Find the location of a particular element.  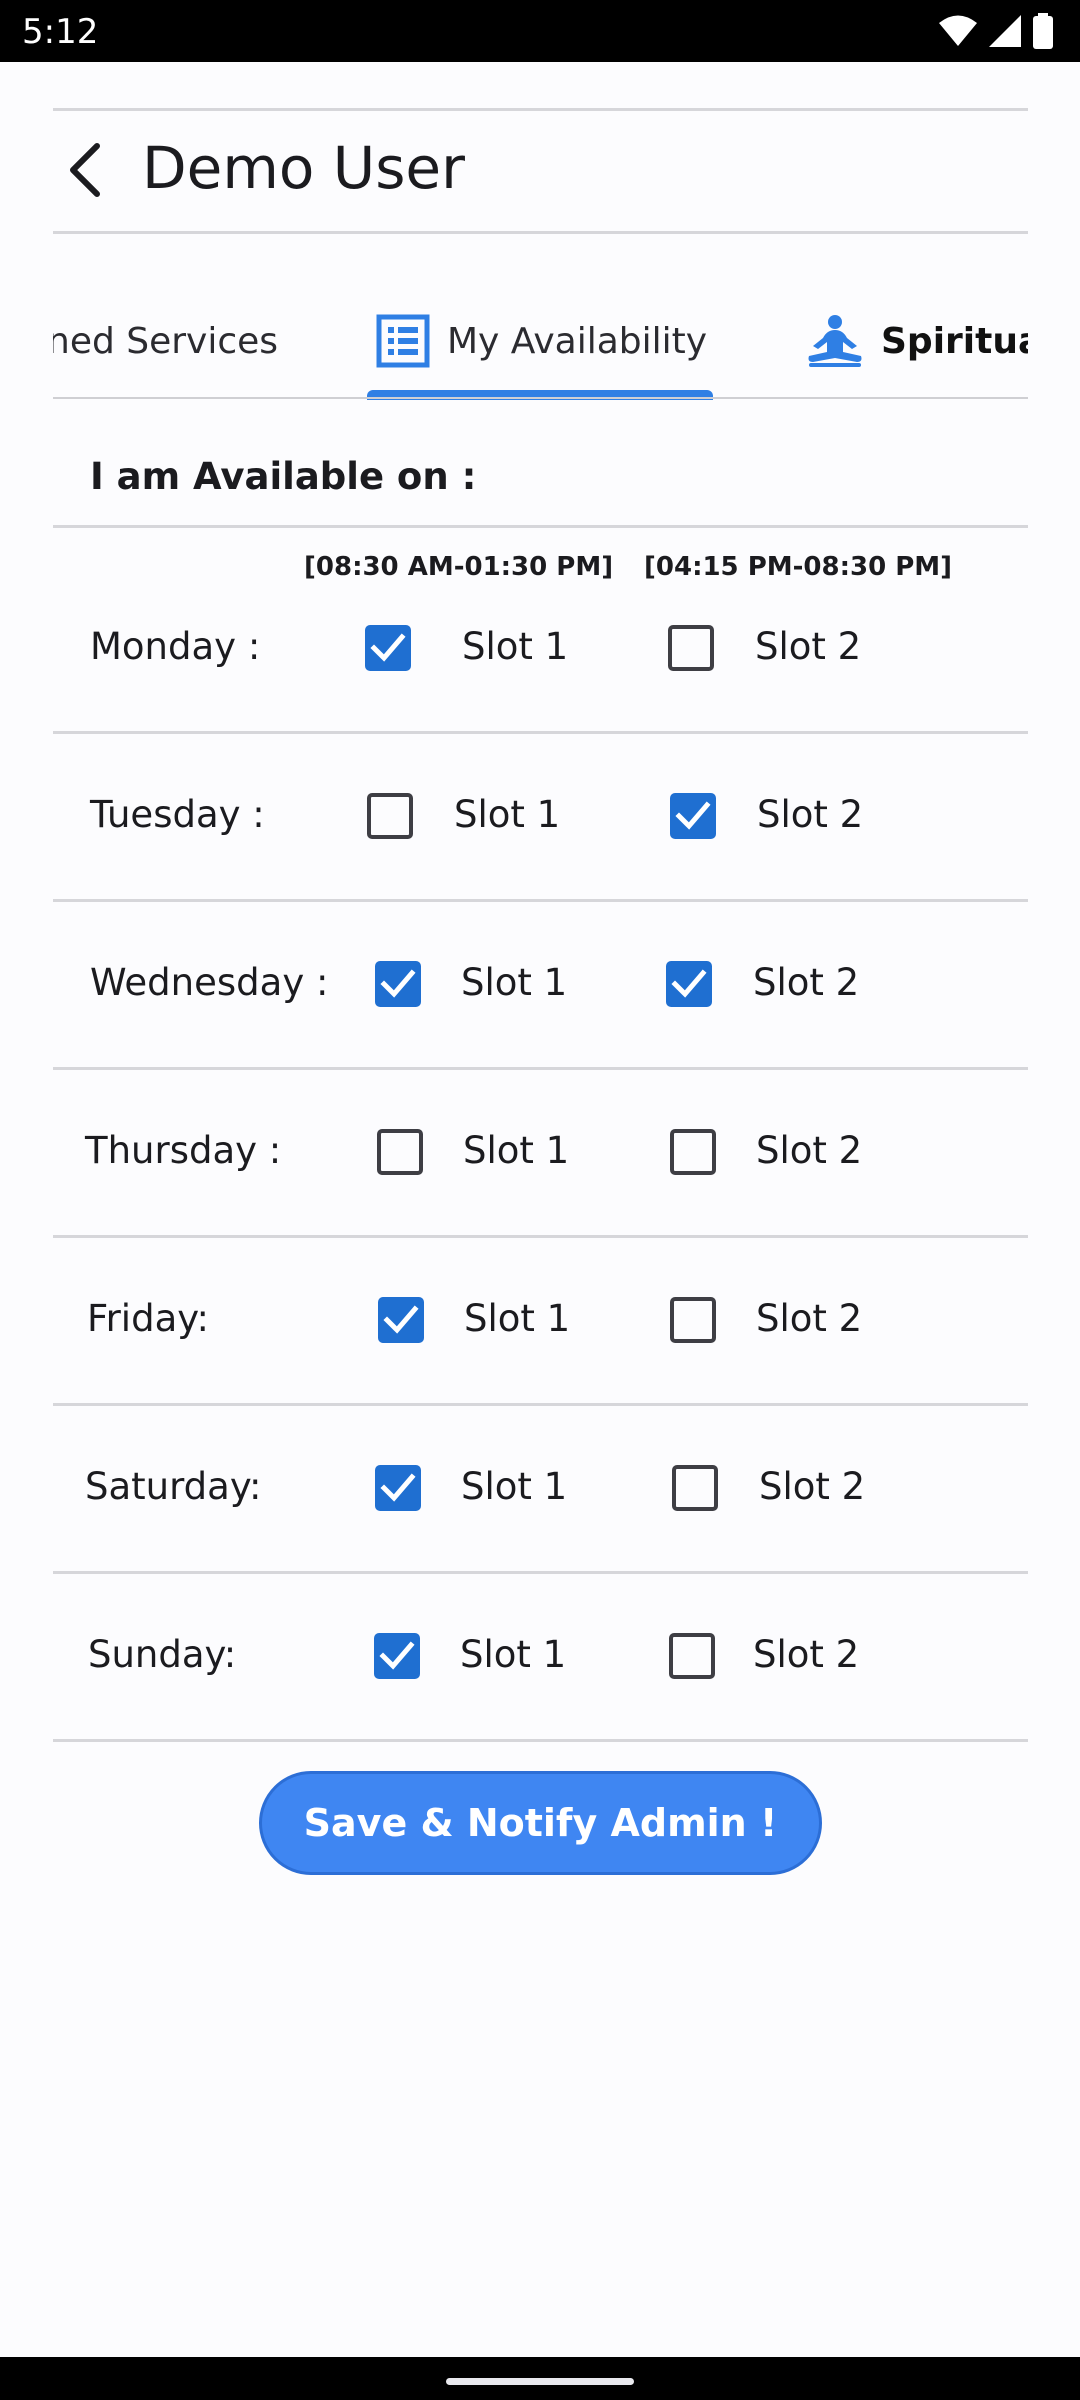

header-top-divider is located at coordinates (540, 109).